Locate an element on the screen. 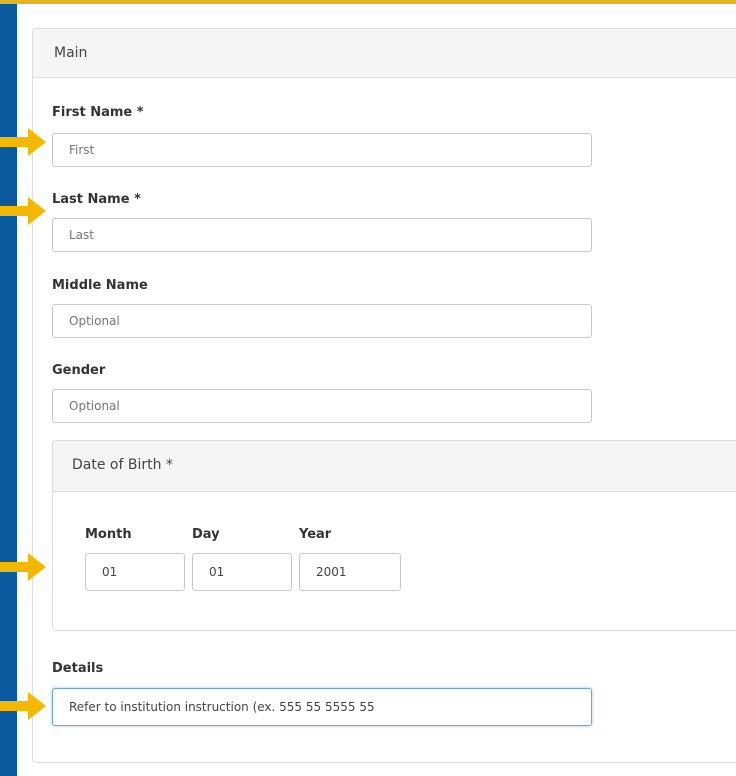 The image size is (736, 776). dob-panel-header: Date of Birth * is located at coordinates (394, 466).